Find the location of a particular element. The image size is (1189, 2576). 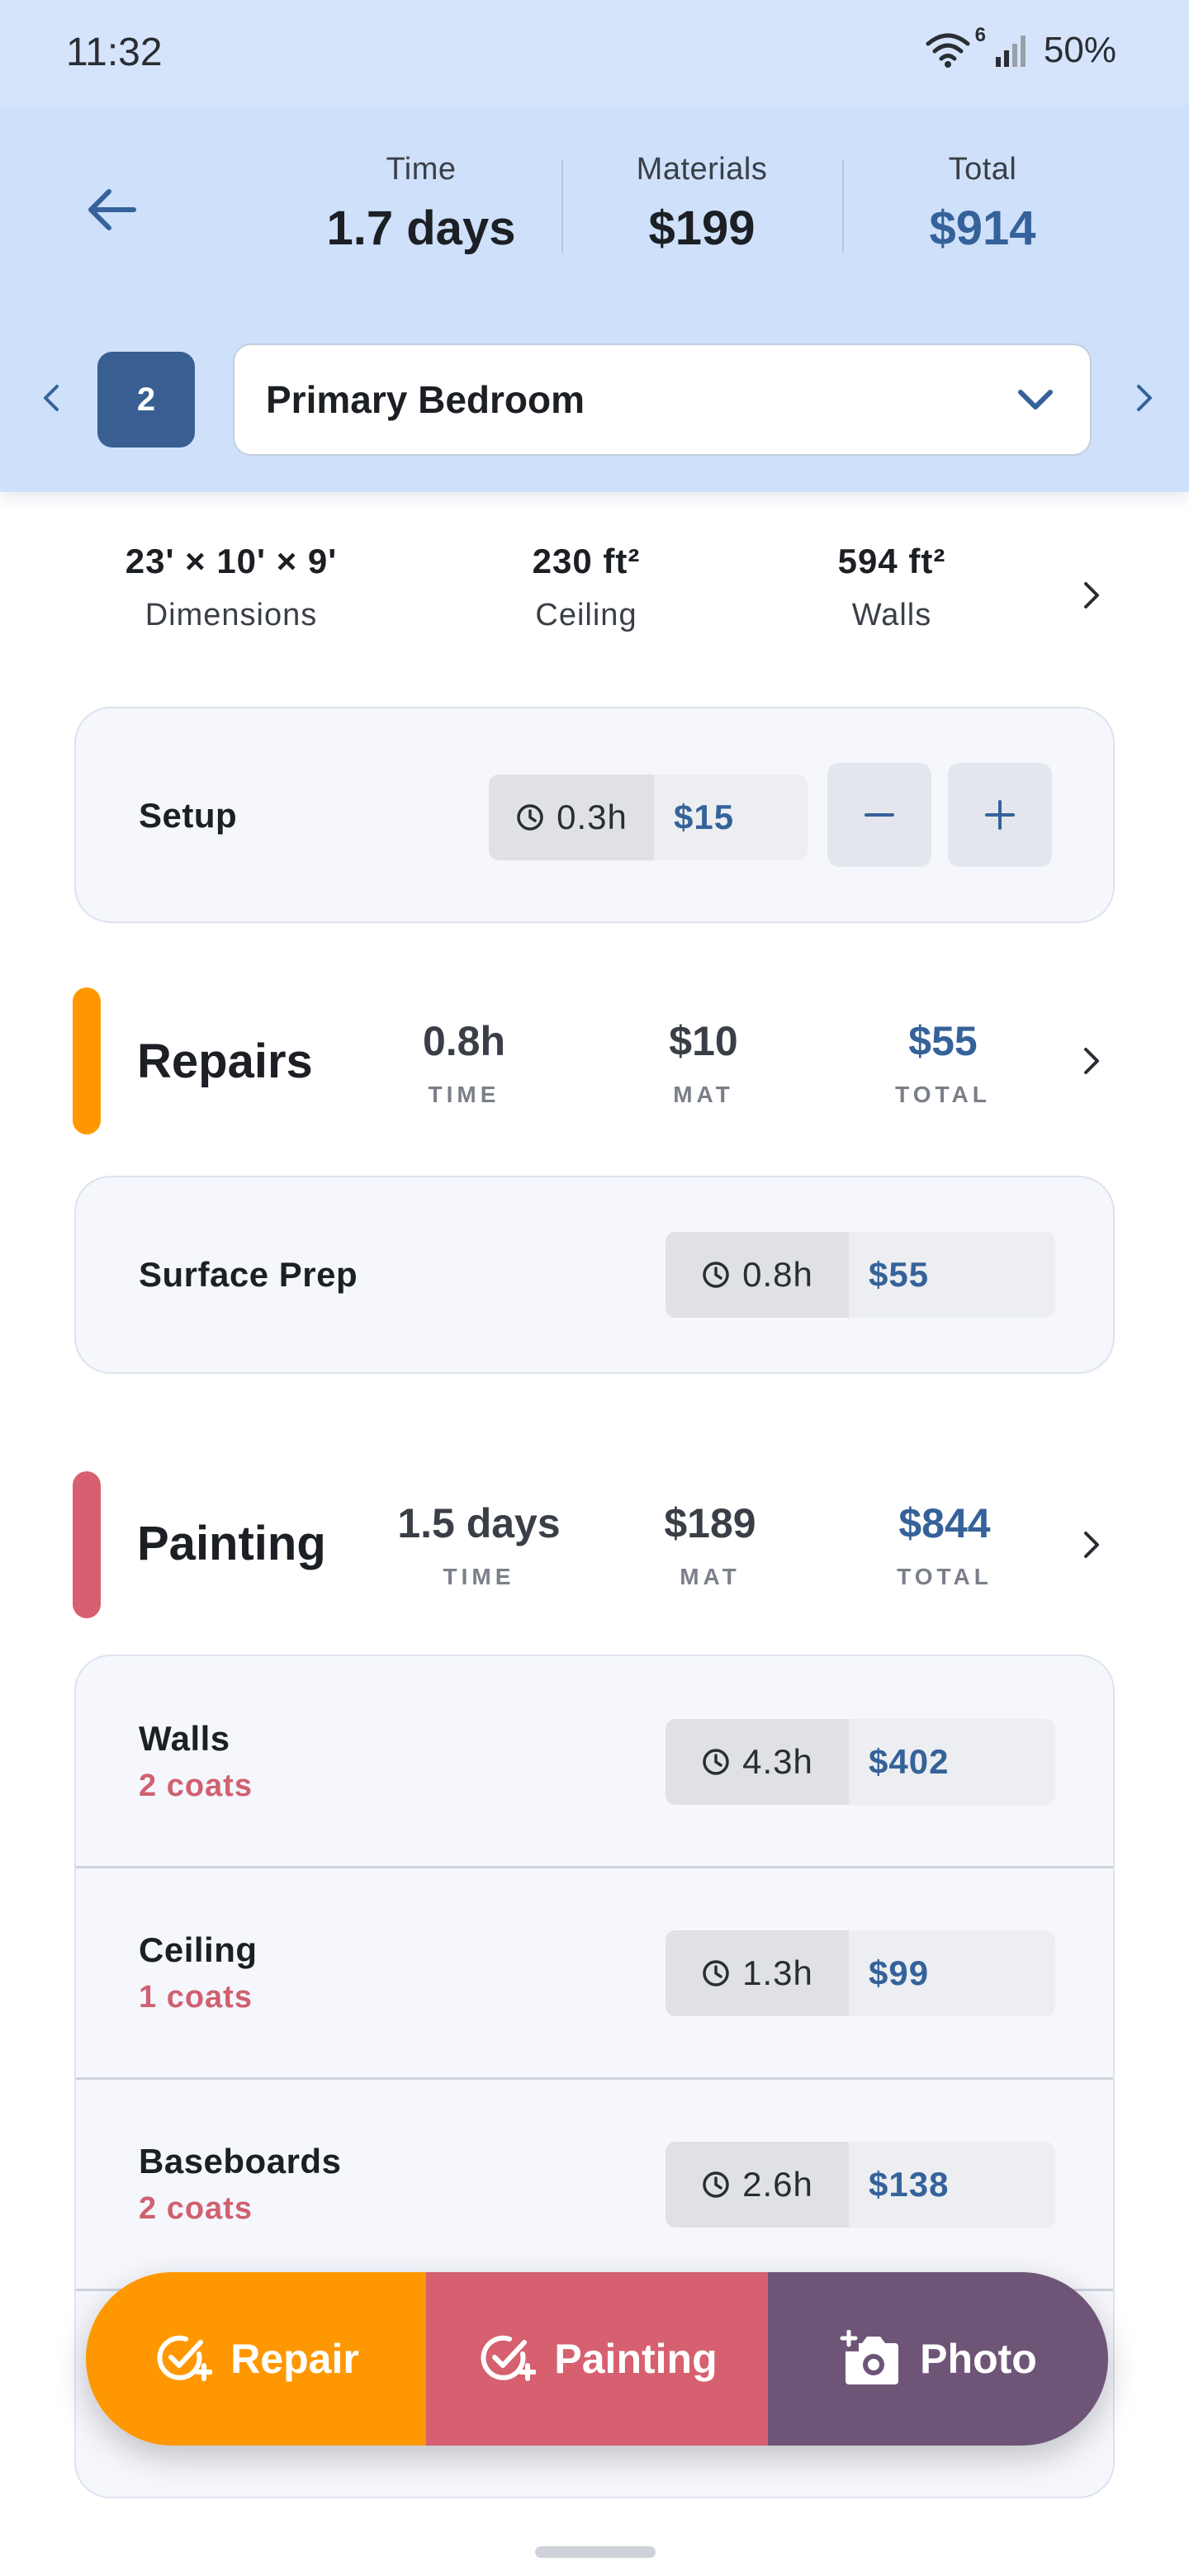

dimensions-edit-button is located at coordinates (1091, 595).